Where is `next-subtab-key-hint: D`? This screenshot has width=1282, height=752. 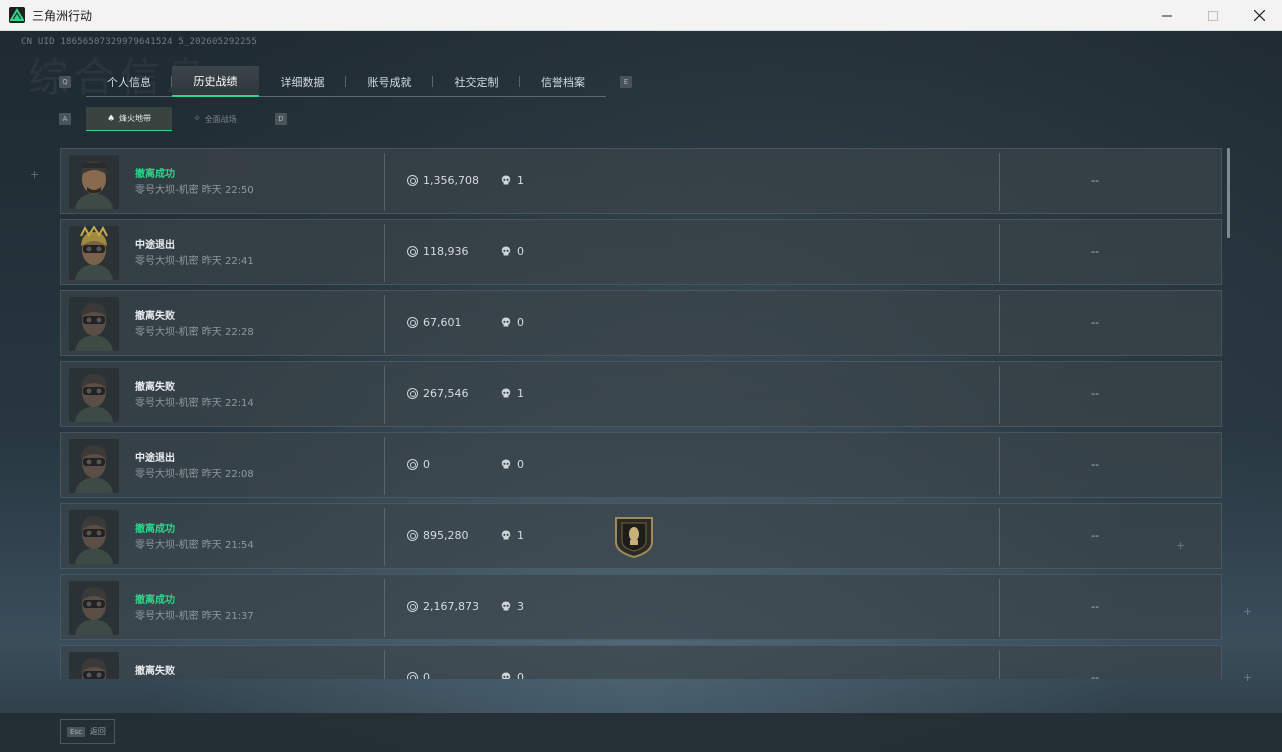
next-subtab-key-hint: D is located at coordinates (281, 119).